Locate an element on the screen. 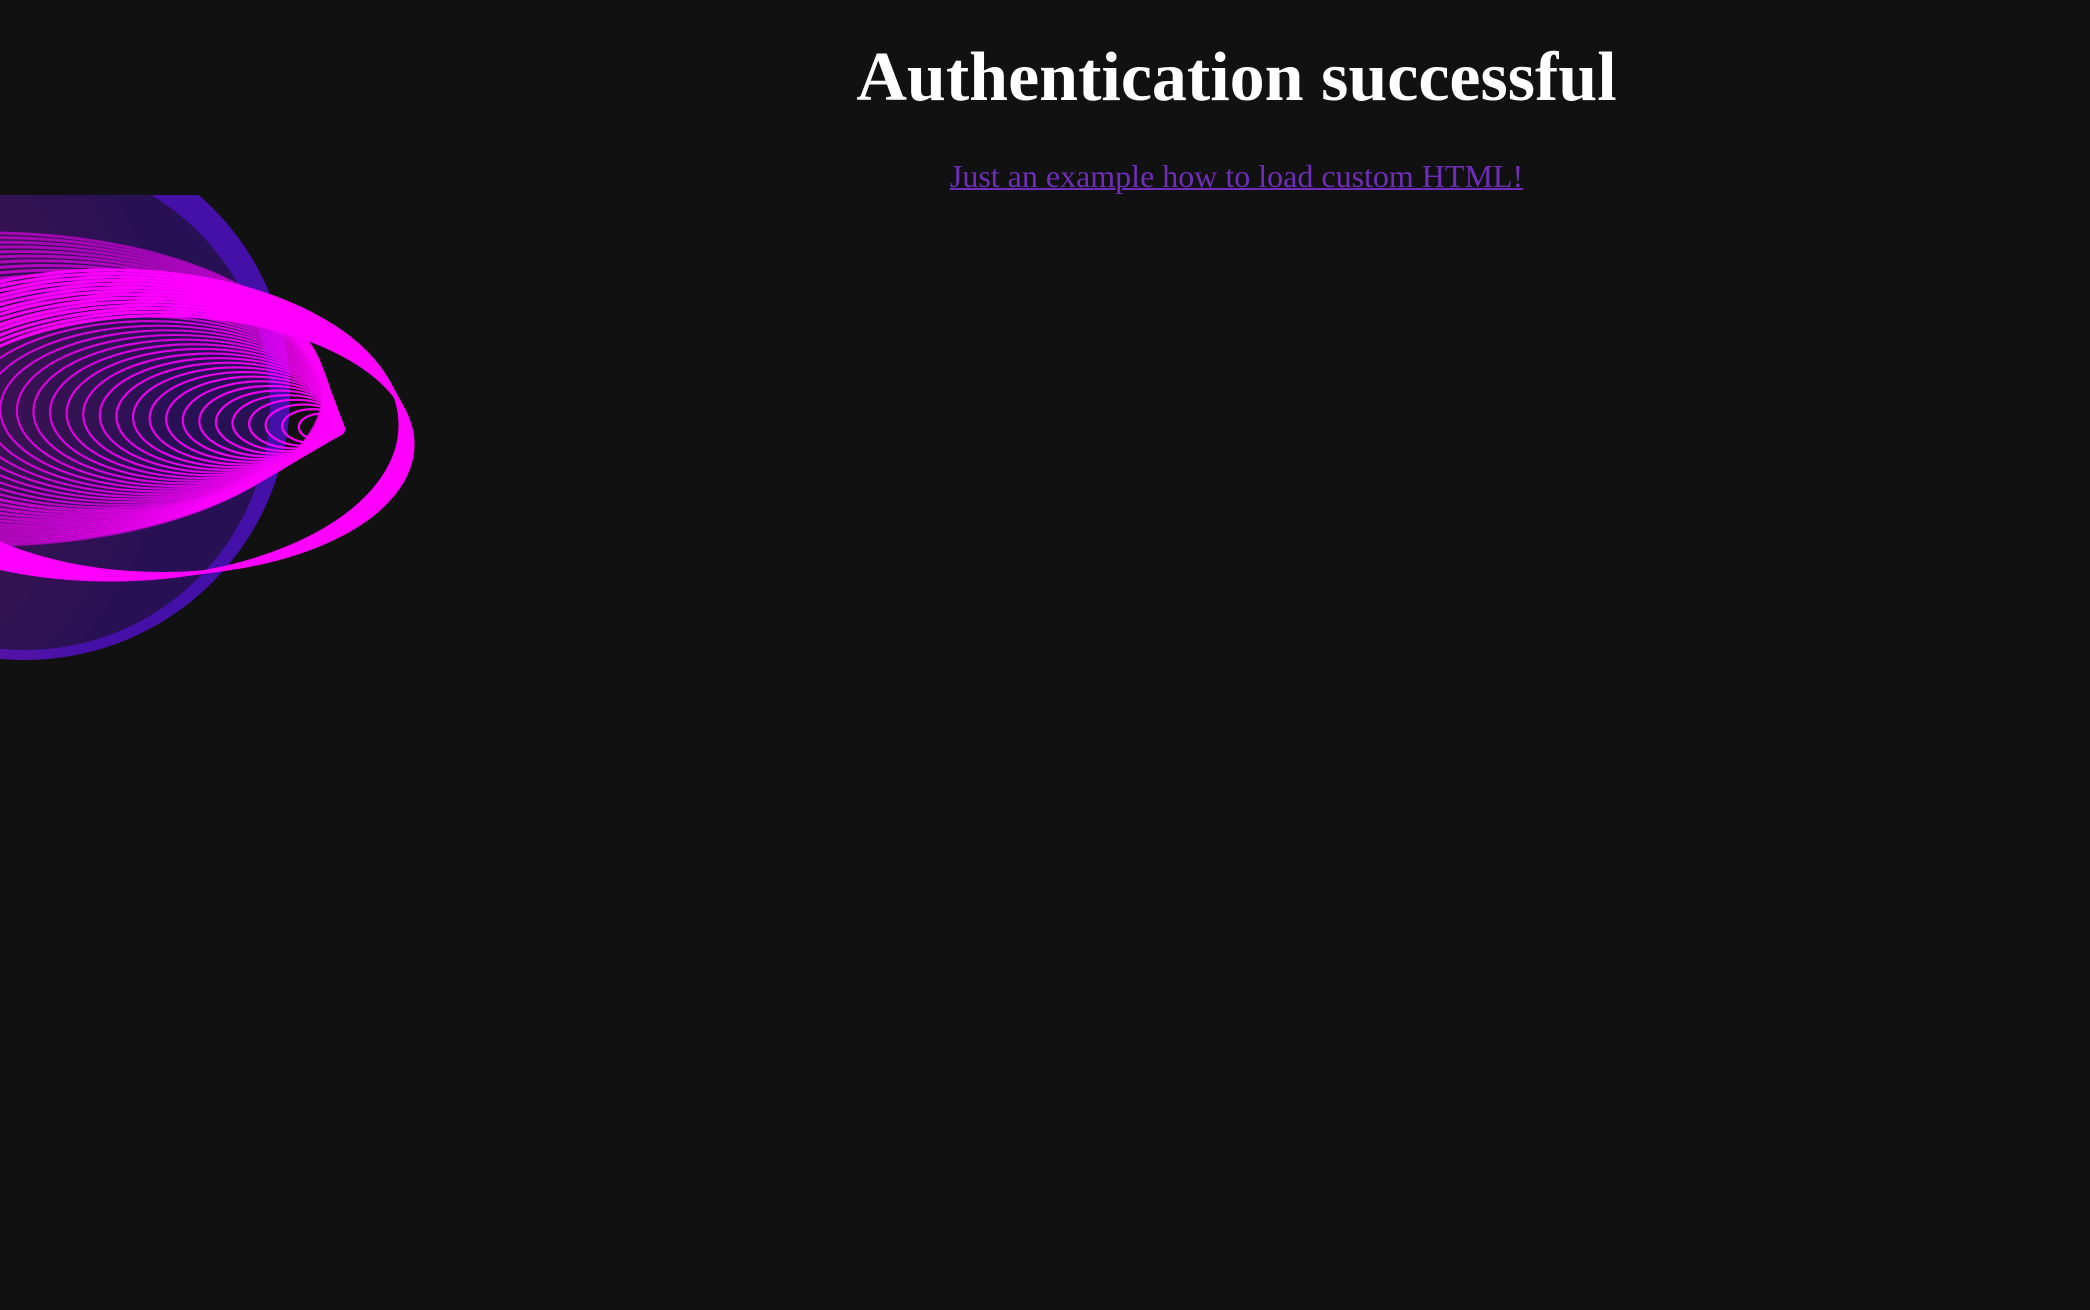  link-container: Just an example how to load custom HTML! is located at coordinates (1045, 176).